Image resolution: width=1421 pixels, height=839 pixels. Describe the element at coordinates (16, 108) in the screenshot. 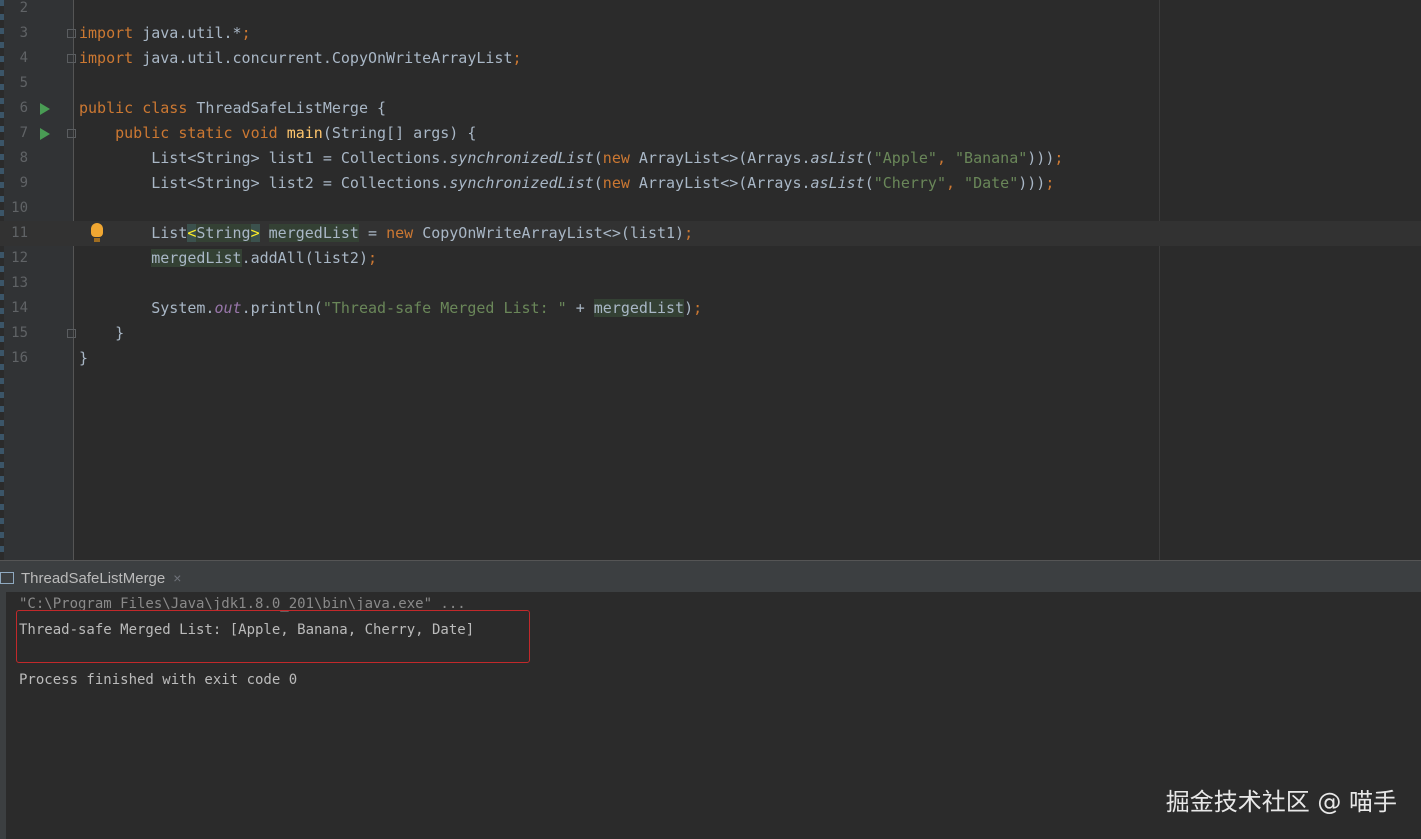

I see `line-number: 6` at that location.